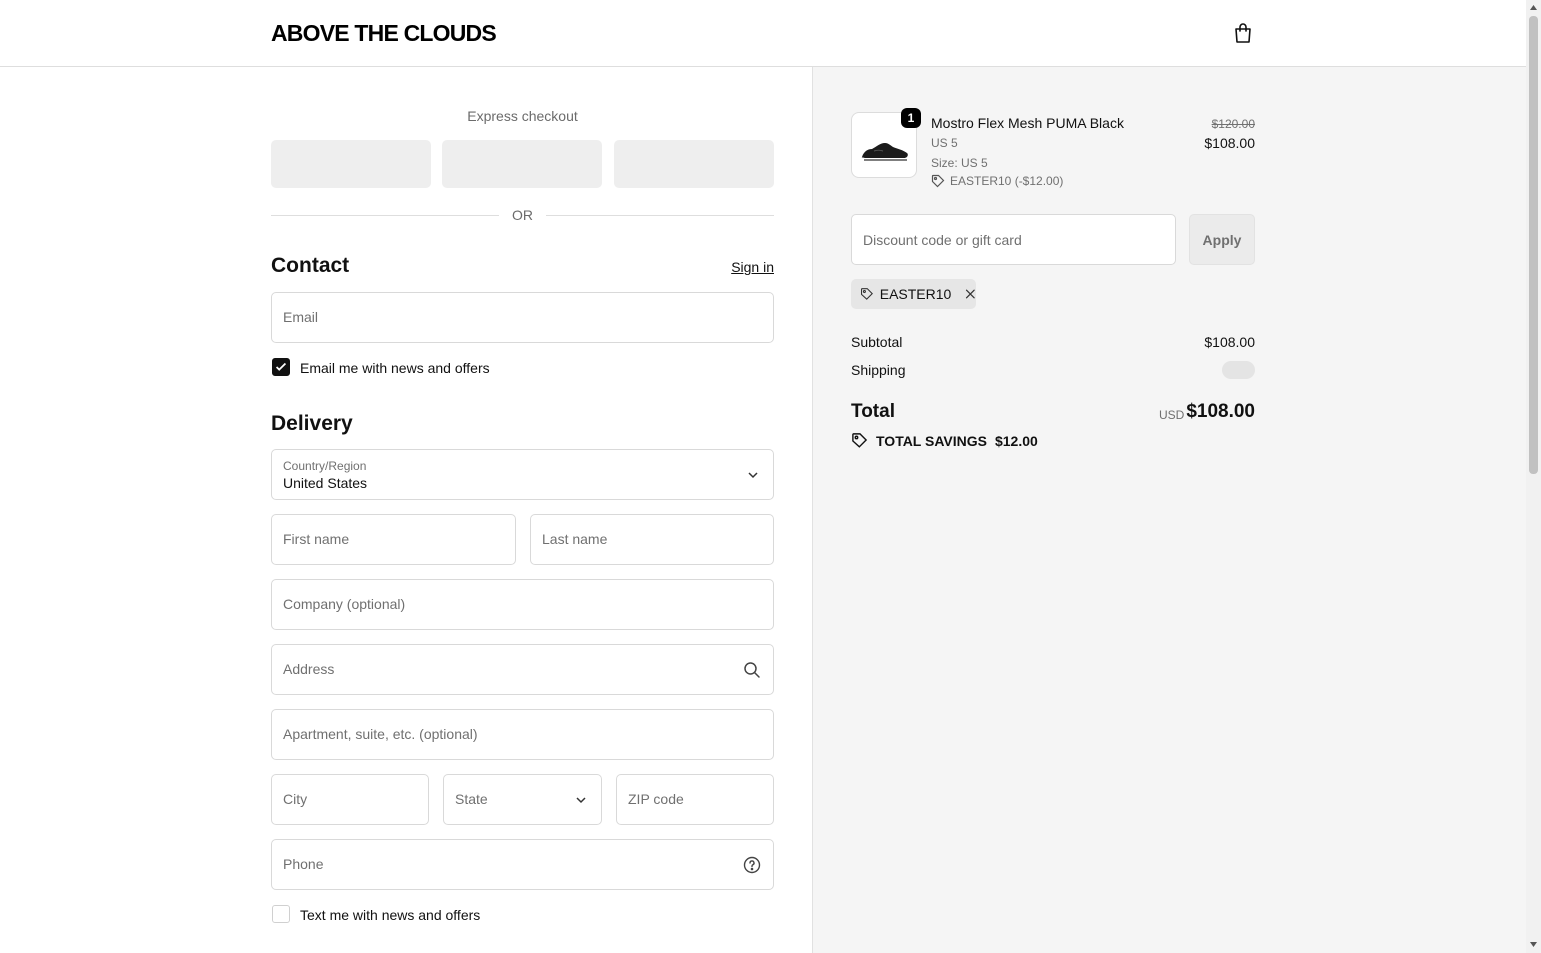  Describe the element at coordinates (1533, 944) in the screenshot. I see `scroll-down-arrow-icon` at that location.